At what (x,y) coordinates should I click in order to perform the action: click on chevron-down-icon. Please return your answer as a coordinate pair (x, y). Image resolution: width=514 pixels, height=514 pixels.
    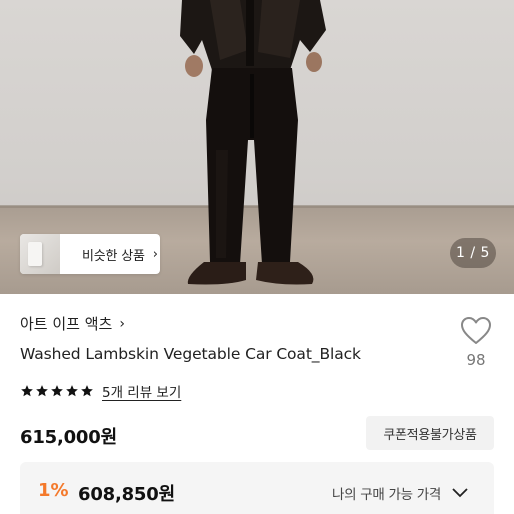
    Looking at the image, I should click on (460, 493).